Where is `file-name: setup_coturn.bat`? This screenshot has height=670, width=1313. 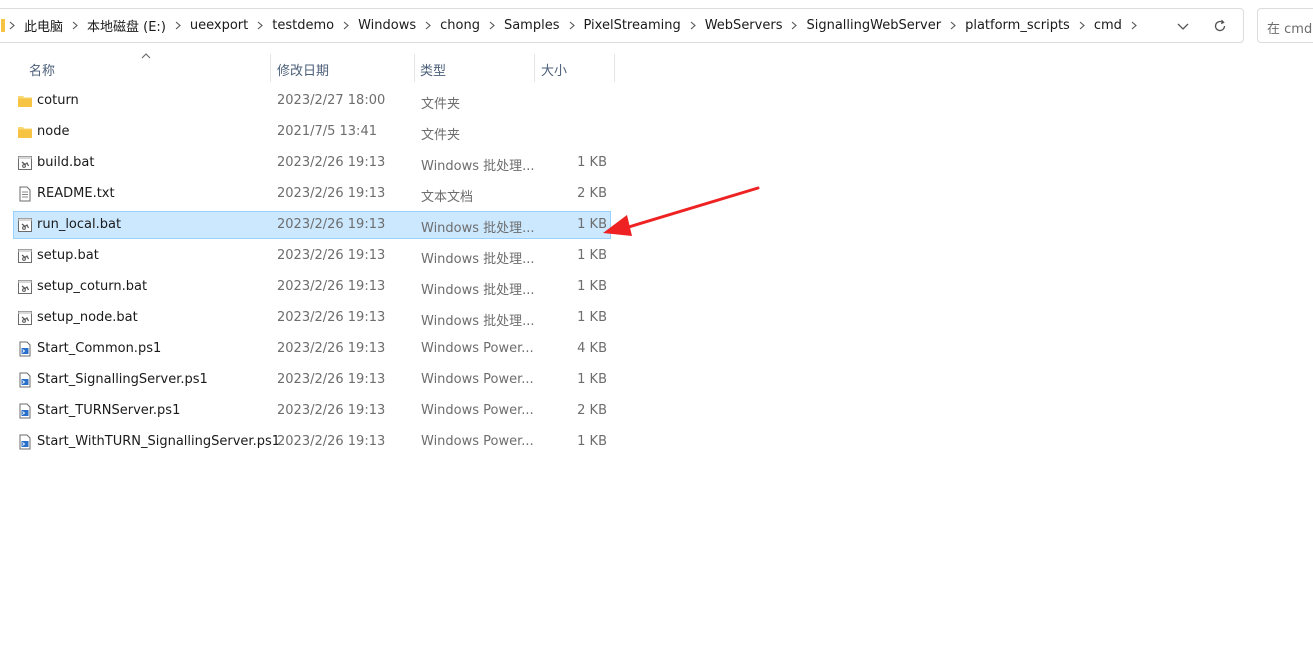
file-name: setup_coturn.bat is located at coordinates (92, 286).